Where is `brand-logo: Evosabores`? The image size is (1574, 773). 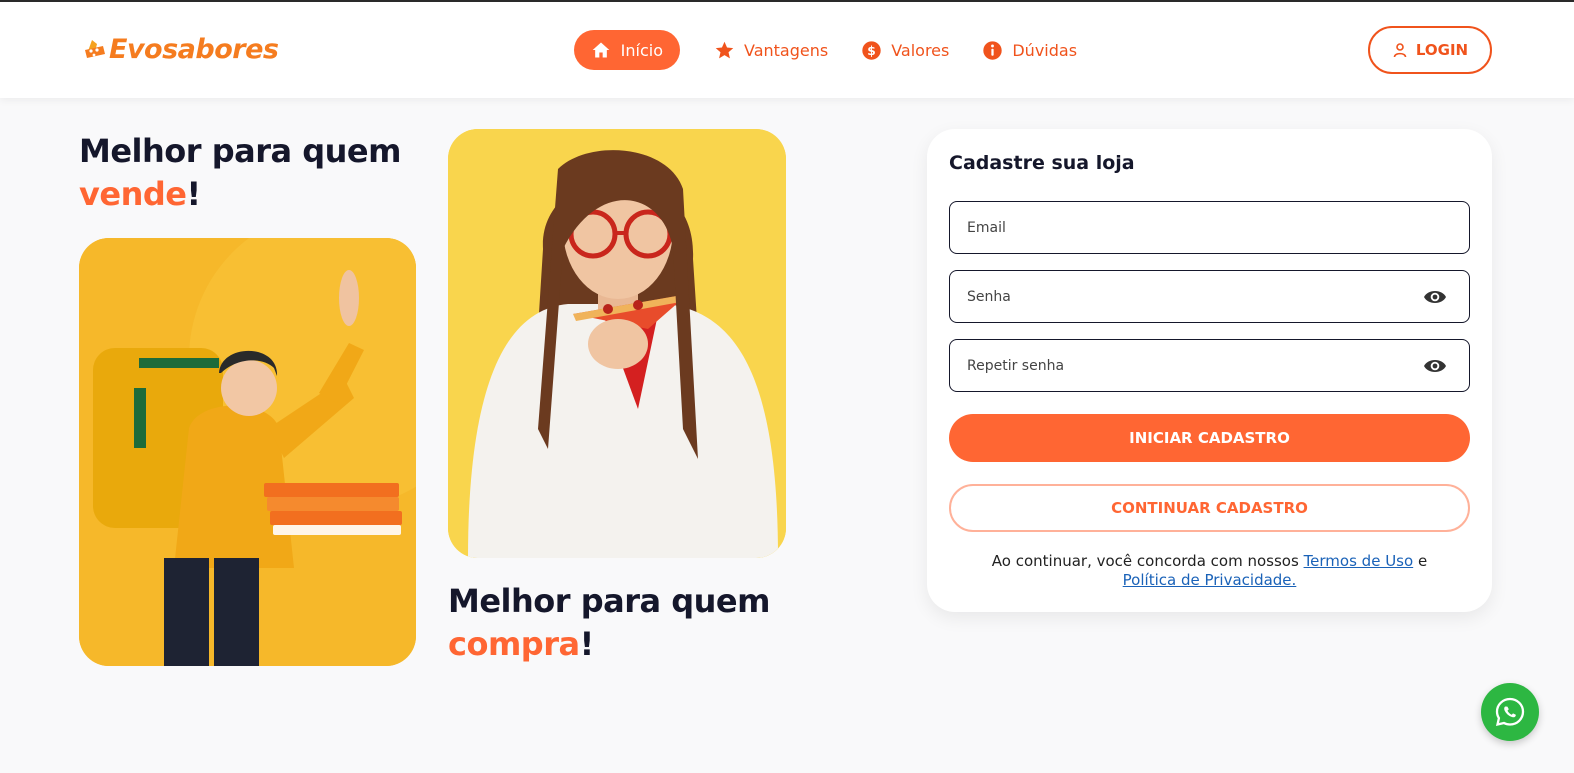
brand-logo: Evosabores is located at coordinates (181, 49).